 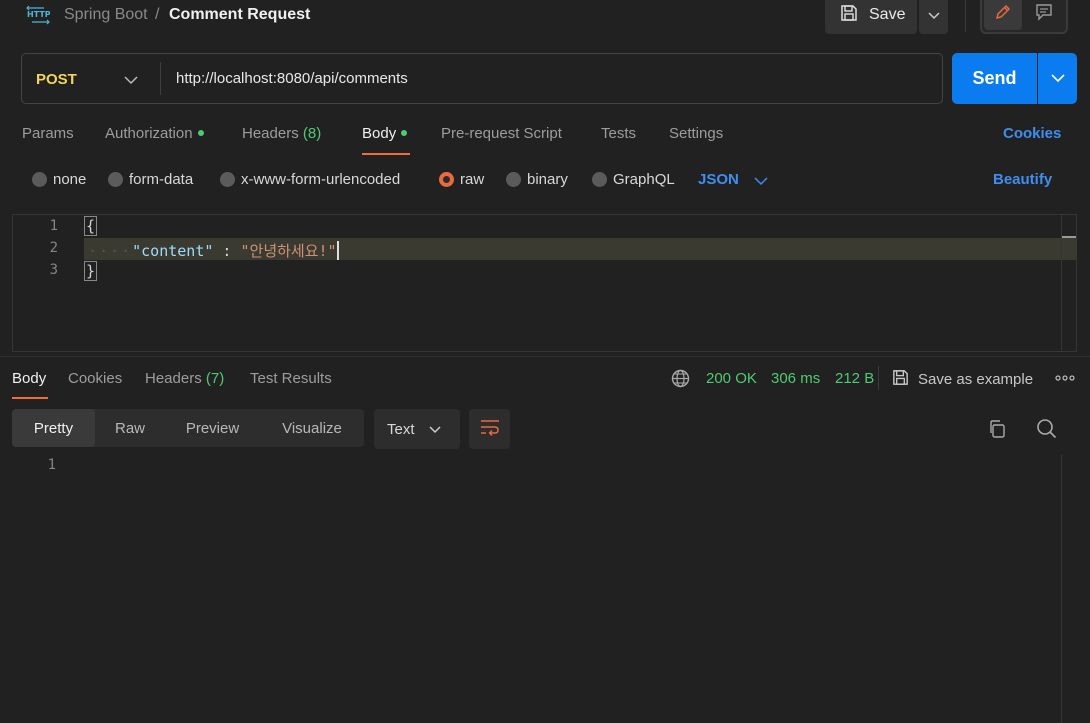 I want to click on status-code: 200 OK, so click(x=731, y=378).